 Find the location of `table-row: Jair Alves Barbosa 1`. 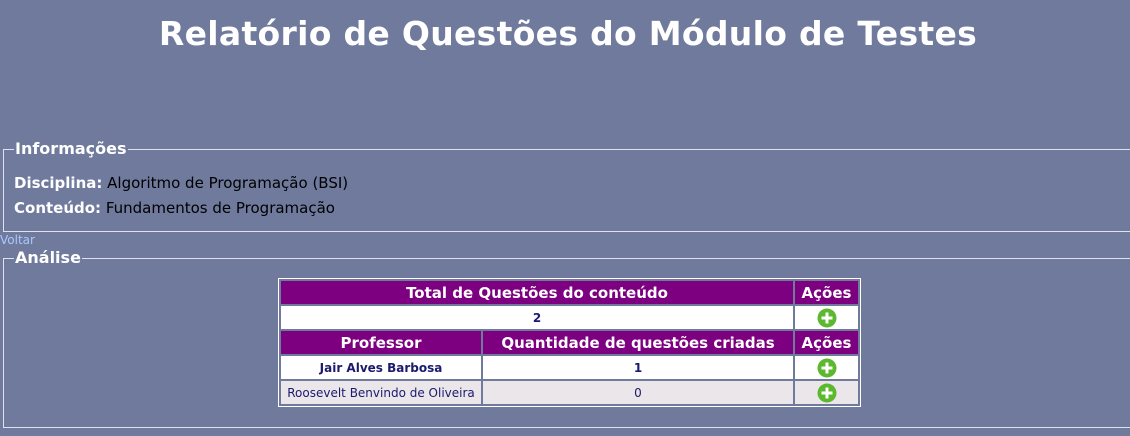

table-row: Jair Alves Barbosa 1 is located at coordinates (569, 367).